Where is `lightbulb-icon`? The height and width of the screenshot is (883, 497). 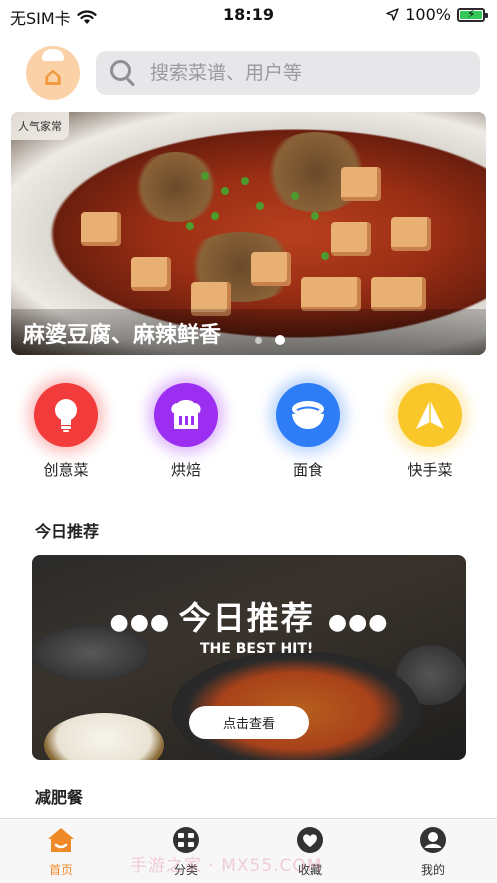 lightbulb-icon is located at coordinates (66, 415).